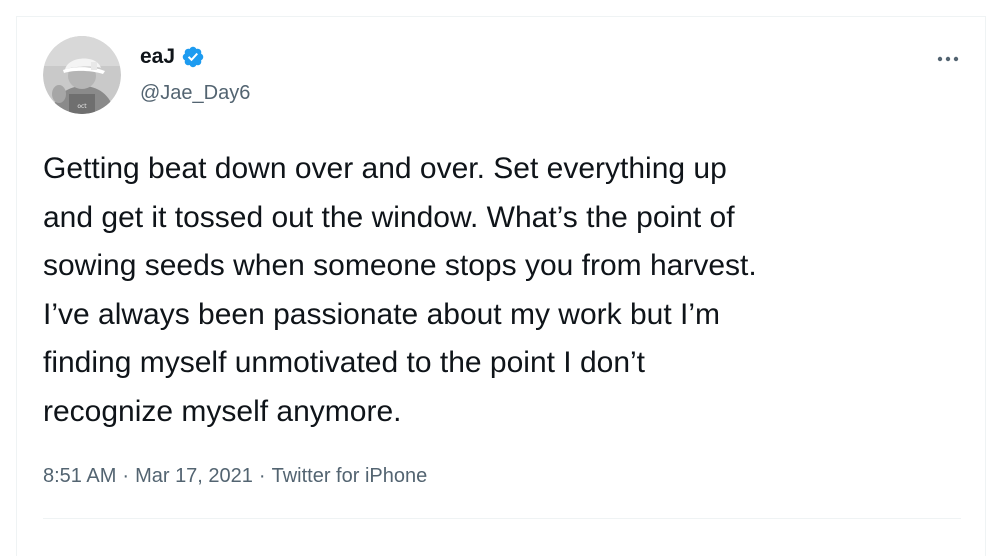 This screenshot has height=556, width=1001. Describe the element at coordinates (79, 476) in the screenshot. I see `tweet-time: 8:51 AM` at that location.